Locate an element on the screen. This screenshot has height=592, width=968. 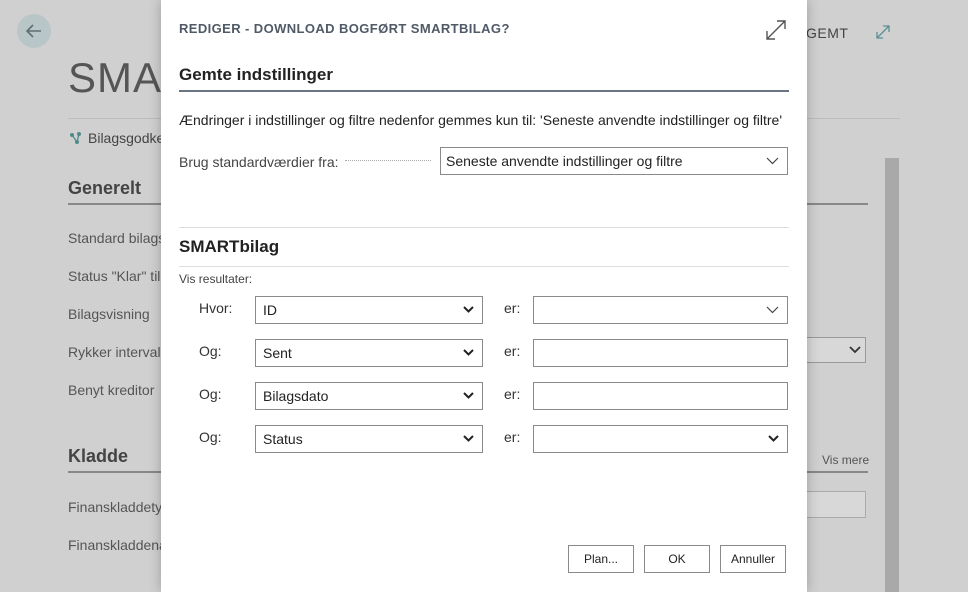
filter-field-value: Status is located at coordinates (283, 439).